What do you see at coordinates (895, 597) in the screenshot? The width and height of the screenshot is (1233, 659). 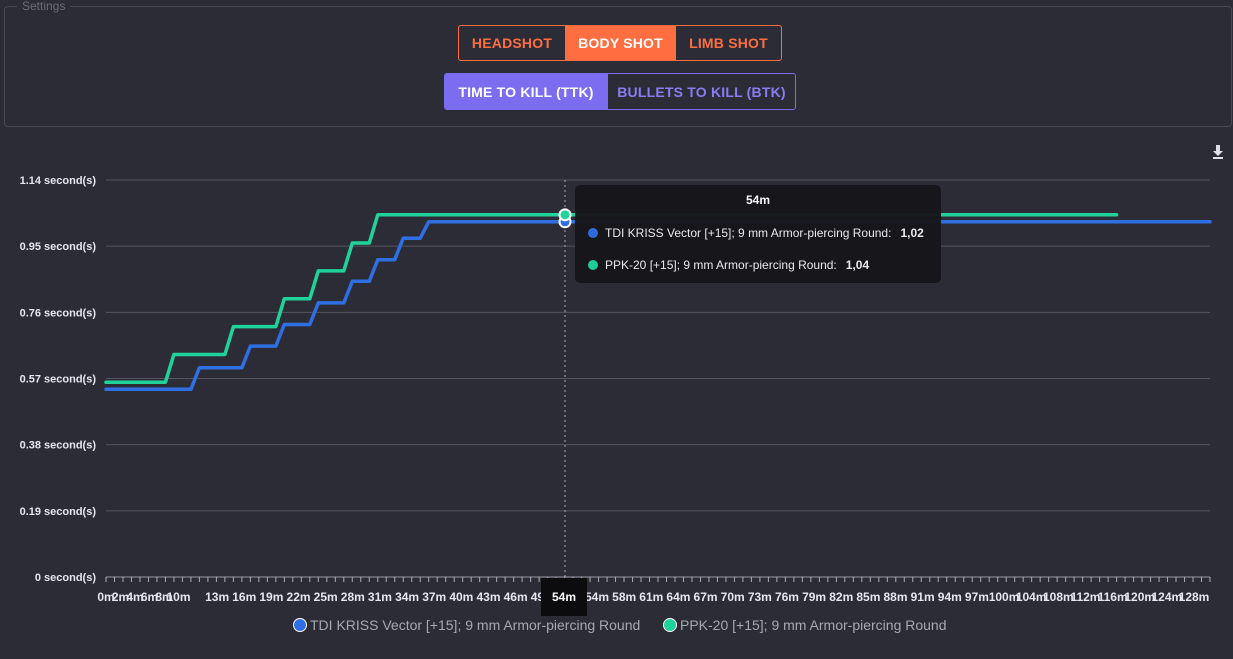 I see `x-tick-label: 88m` at bounding box center [895, 597].